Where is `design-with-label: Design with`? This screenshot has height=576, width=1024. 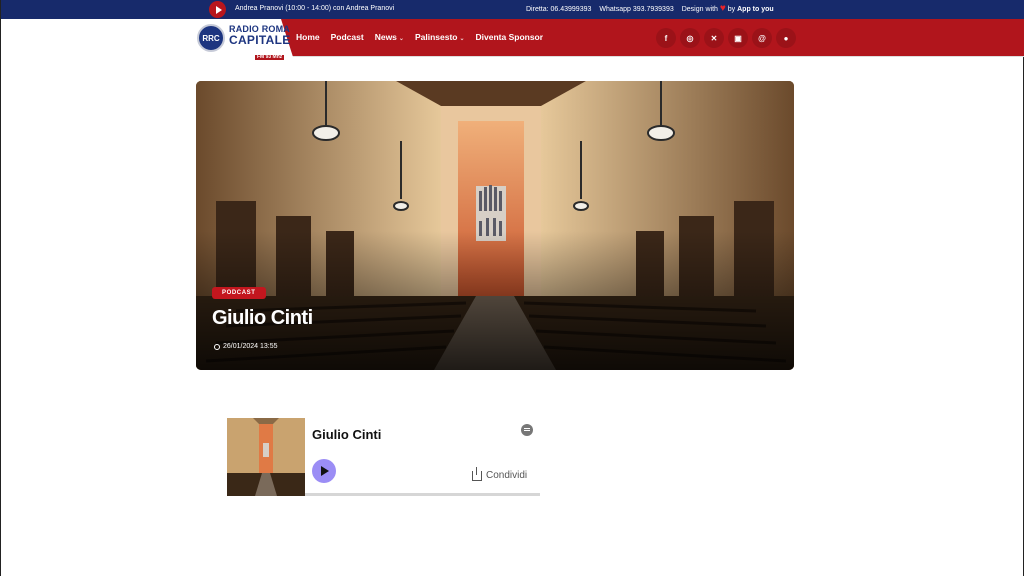
design-with-label: Design with is located at coordinates (699, 9).